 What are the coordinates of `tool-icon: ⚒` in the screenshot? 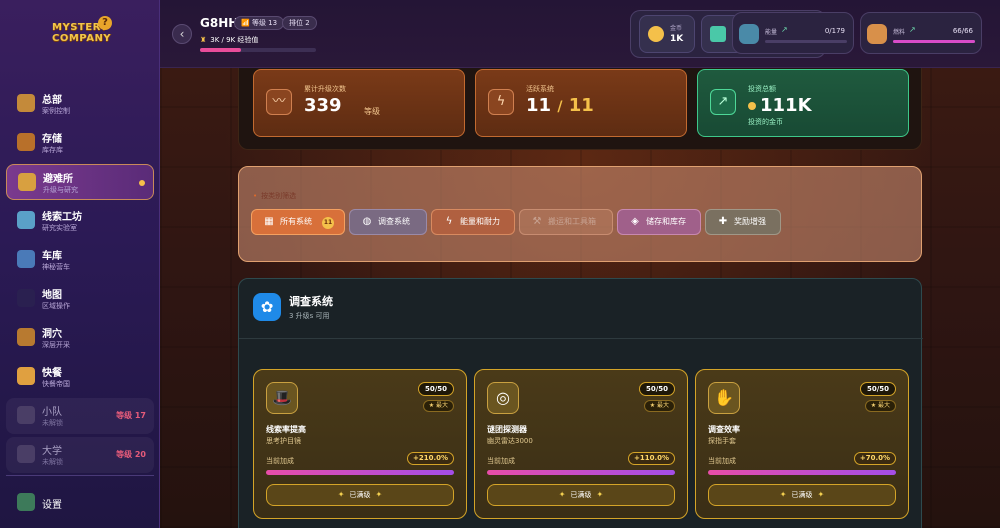 It's located at (537, 221).